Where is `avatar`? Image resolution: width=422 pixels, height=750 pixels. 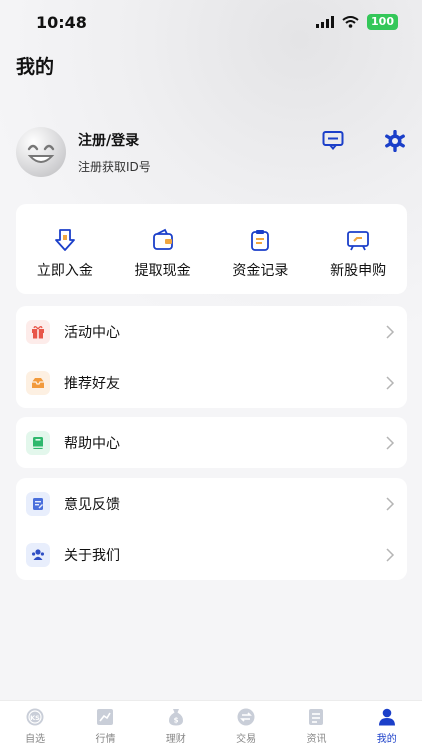 avatar is located at coordinates (41, 152).